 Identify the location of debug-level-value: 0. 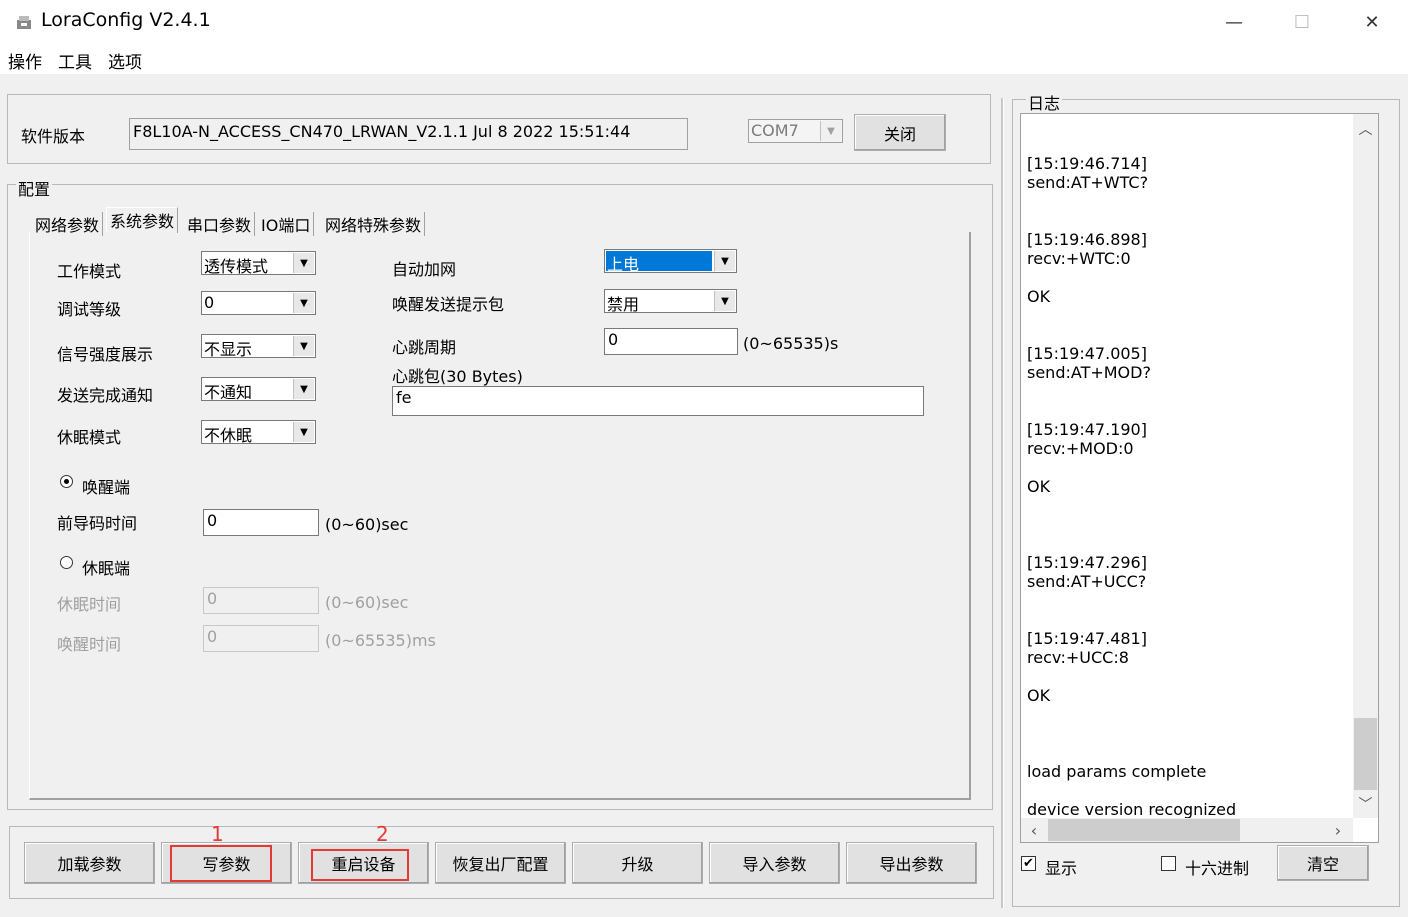
(209, 302).